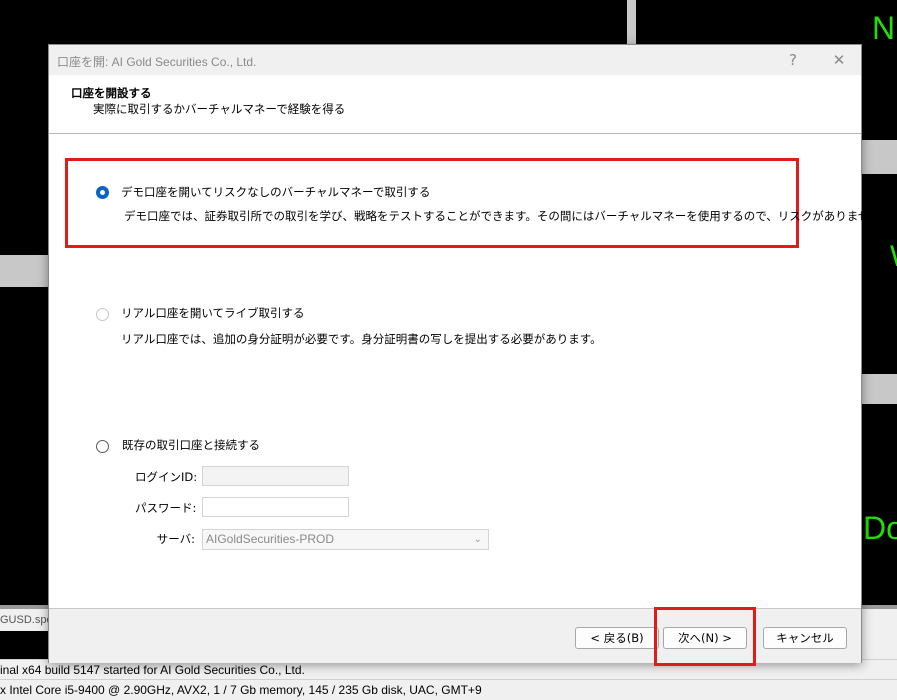 Image resolution: width=897 pixels, height=700 pixels. What do you see at coordinates (270, 539) in the screenshot?
I see `server-select-value: AIGoldSecurities-PROD` at bounding box center [270, 539].